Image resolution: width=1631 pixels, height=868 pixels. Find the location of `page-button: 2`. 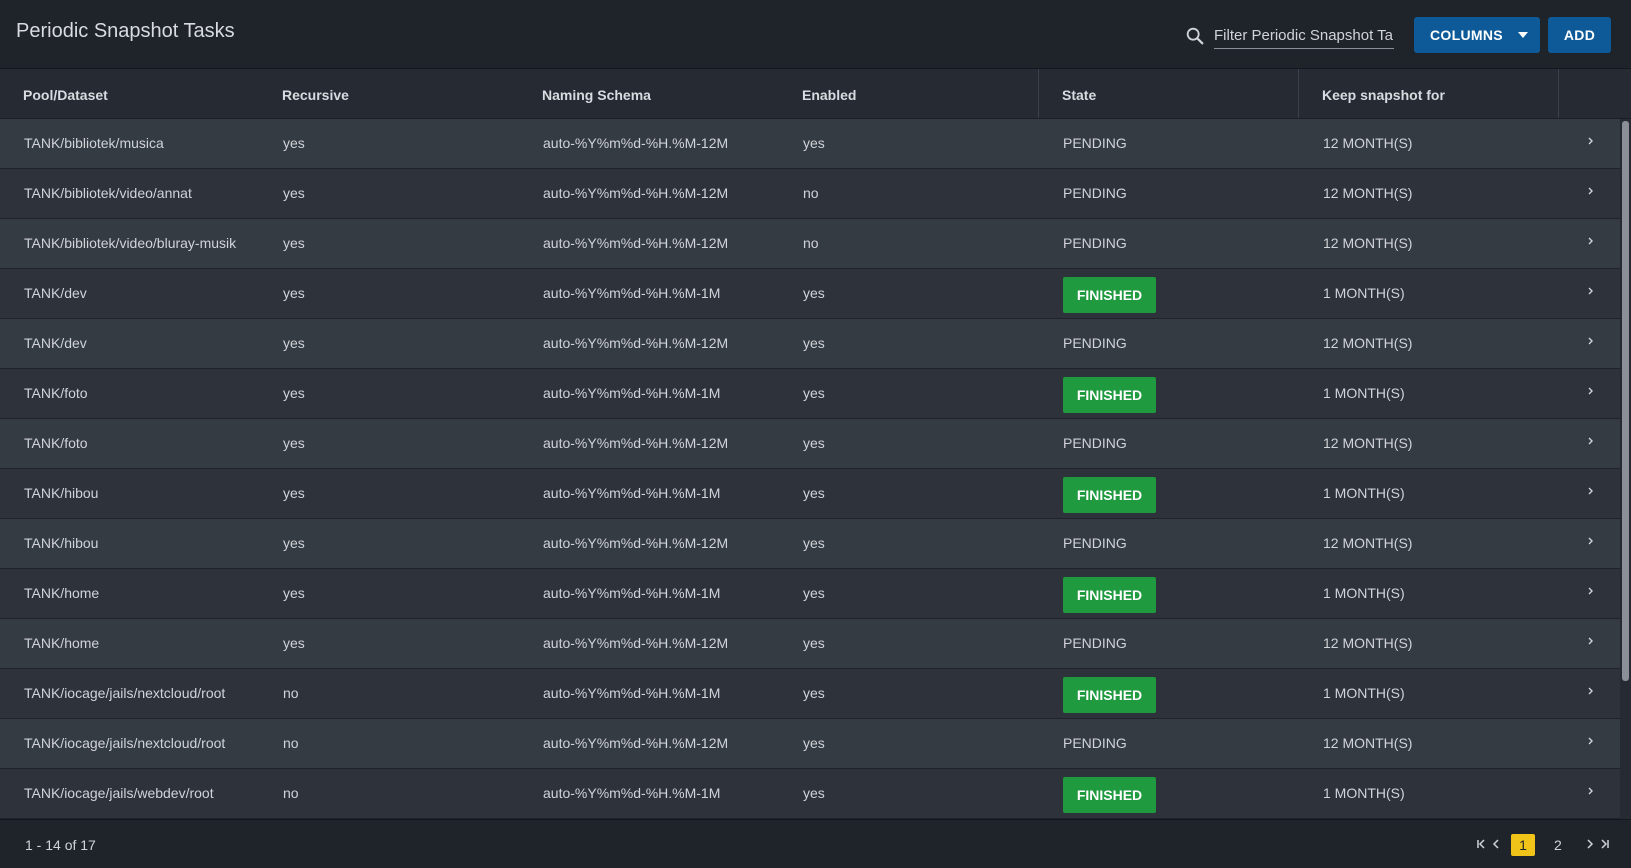

page-button: 2 is located at coordinates (1558, 845).